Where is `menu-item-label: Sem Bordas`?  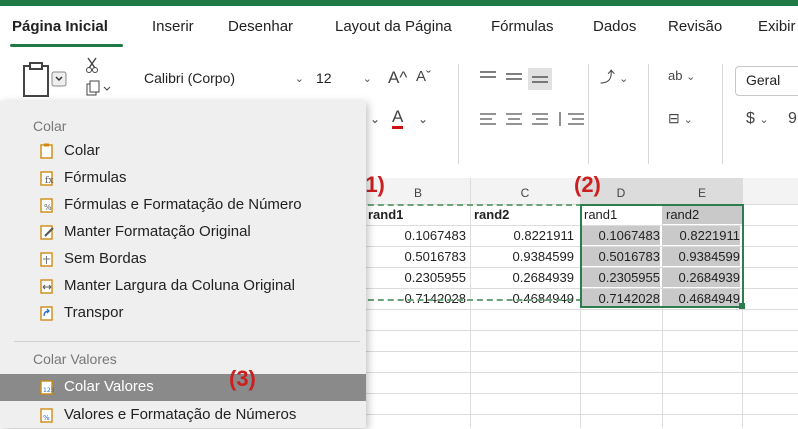 menu-item-label: Sem Bordas is located at coordinates (105, 258).